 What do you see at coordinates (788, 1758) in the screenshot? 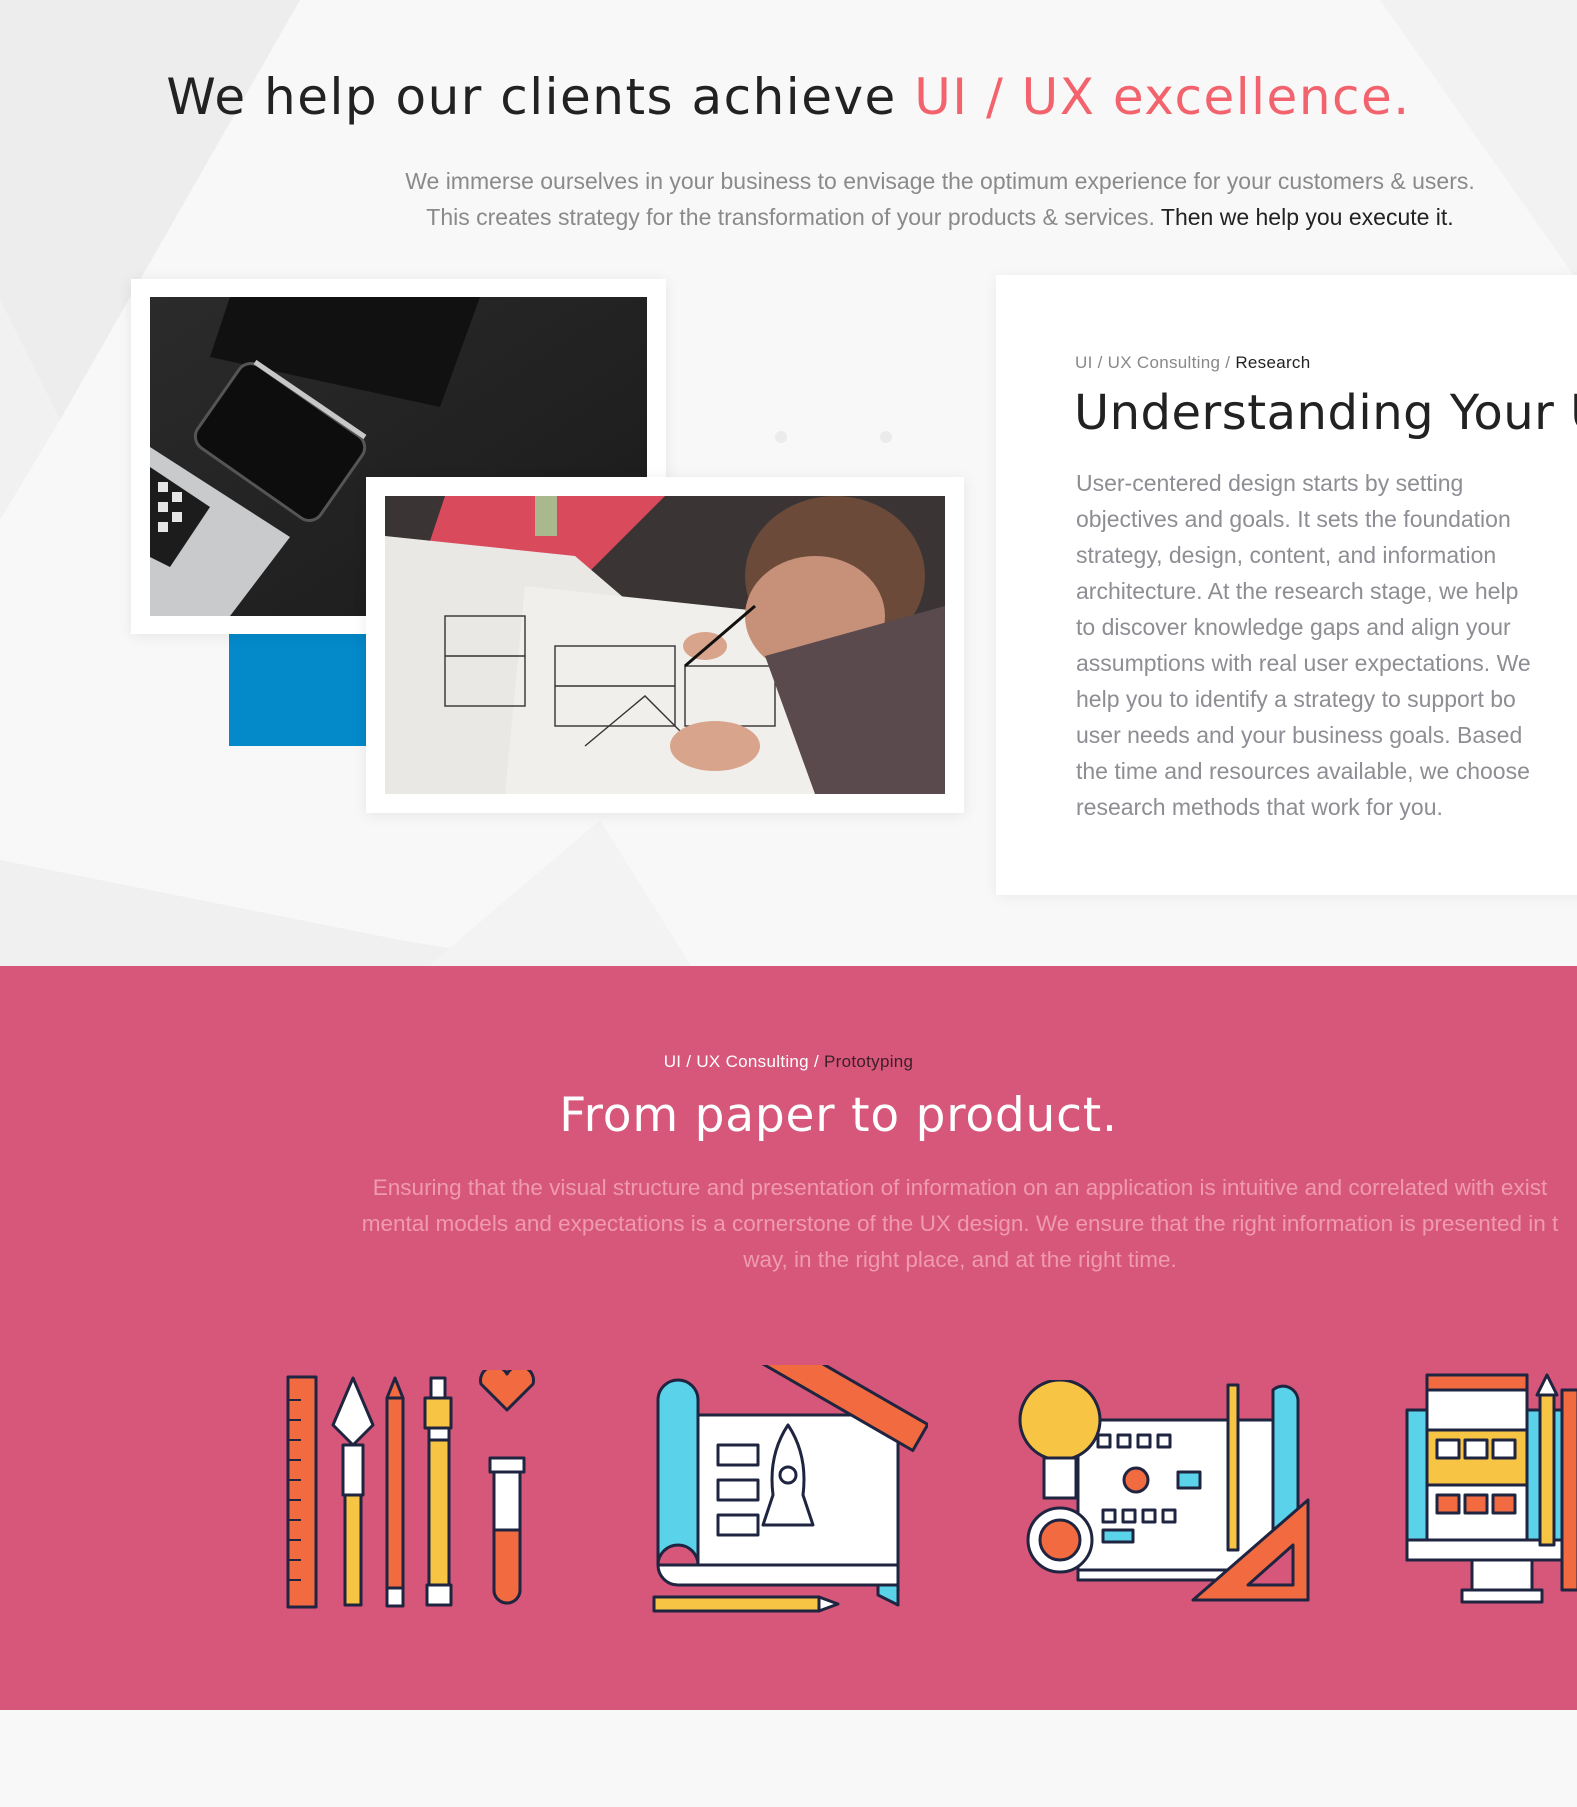
I see `page-footer-space` at bounding box center [788, 1758].